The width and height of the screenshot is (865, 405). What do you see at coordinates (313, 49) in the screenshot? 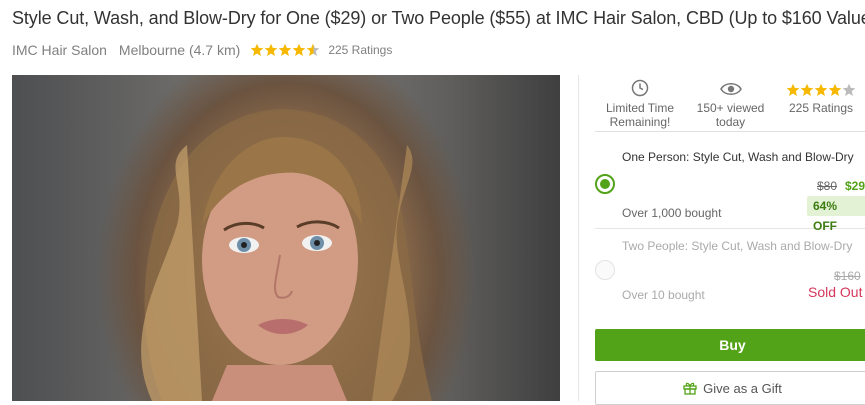
I see `star-half-icon` at bounding box center [313, 49].